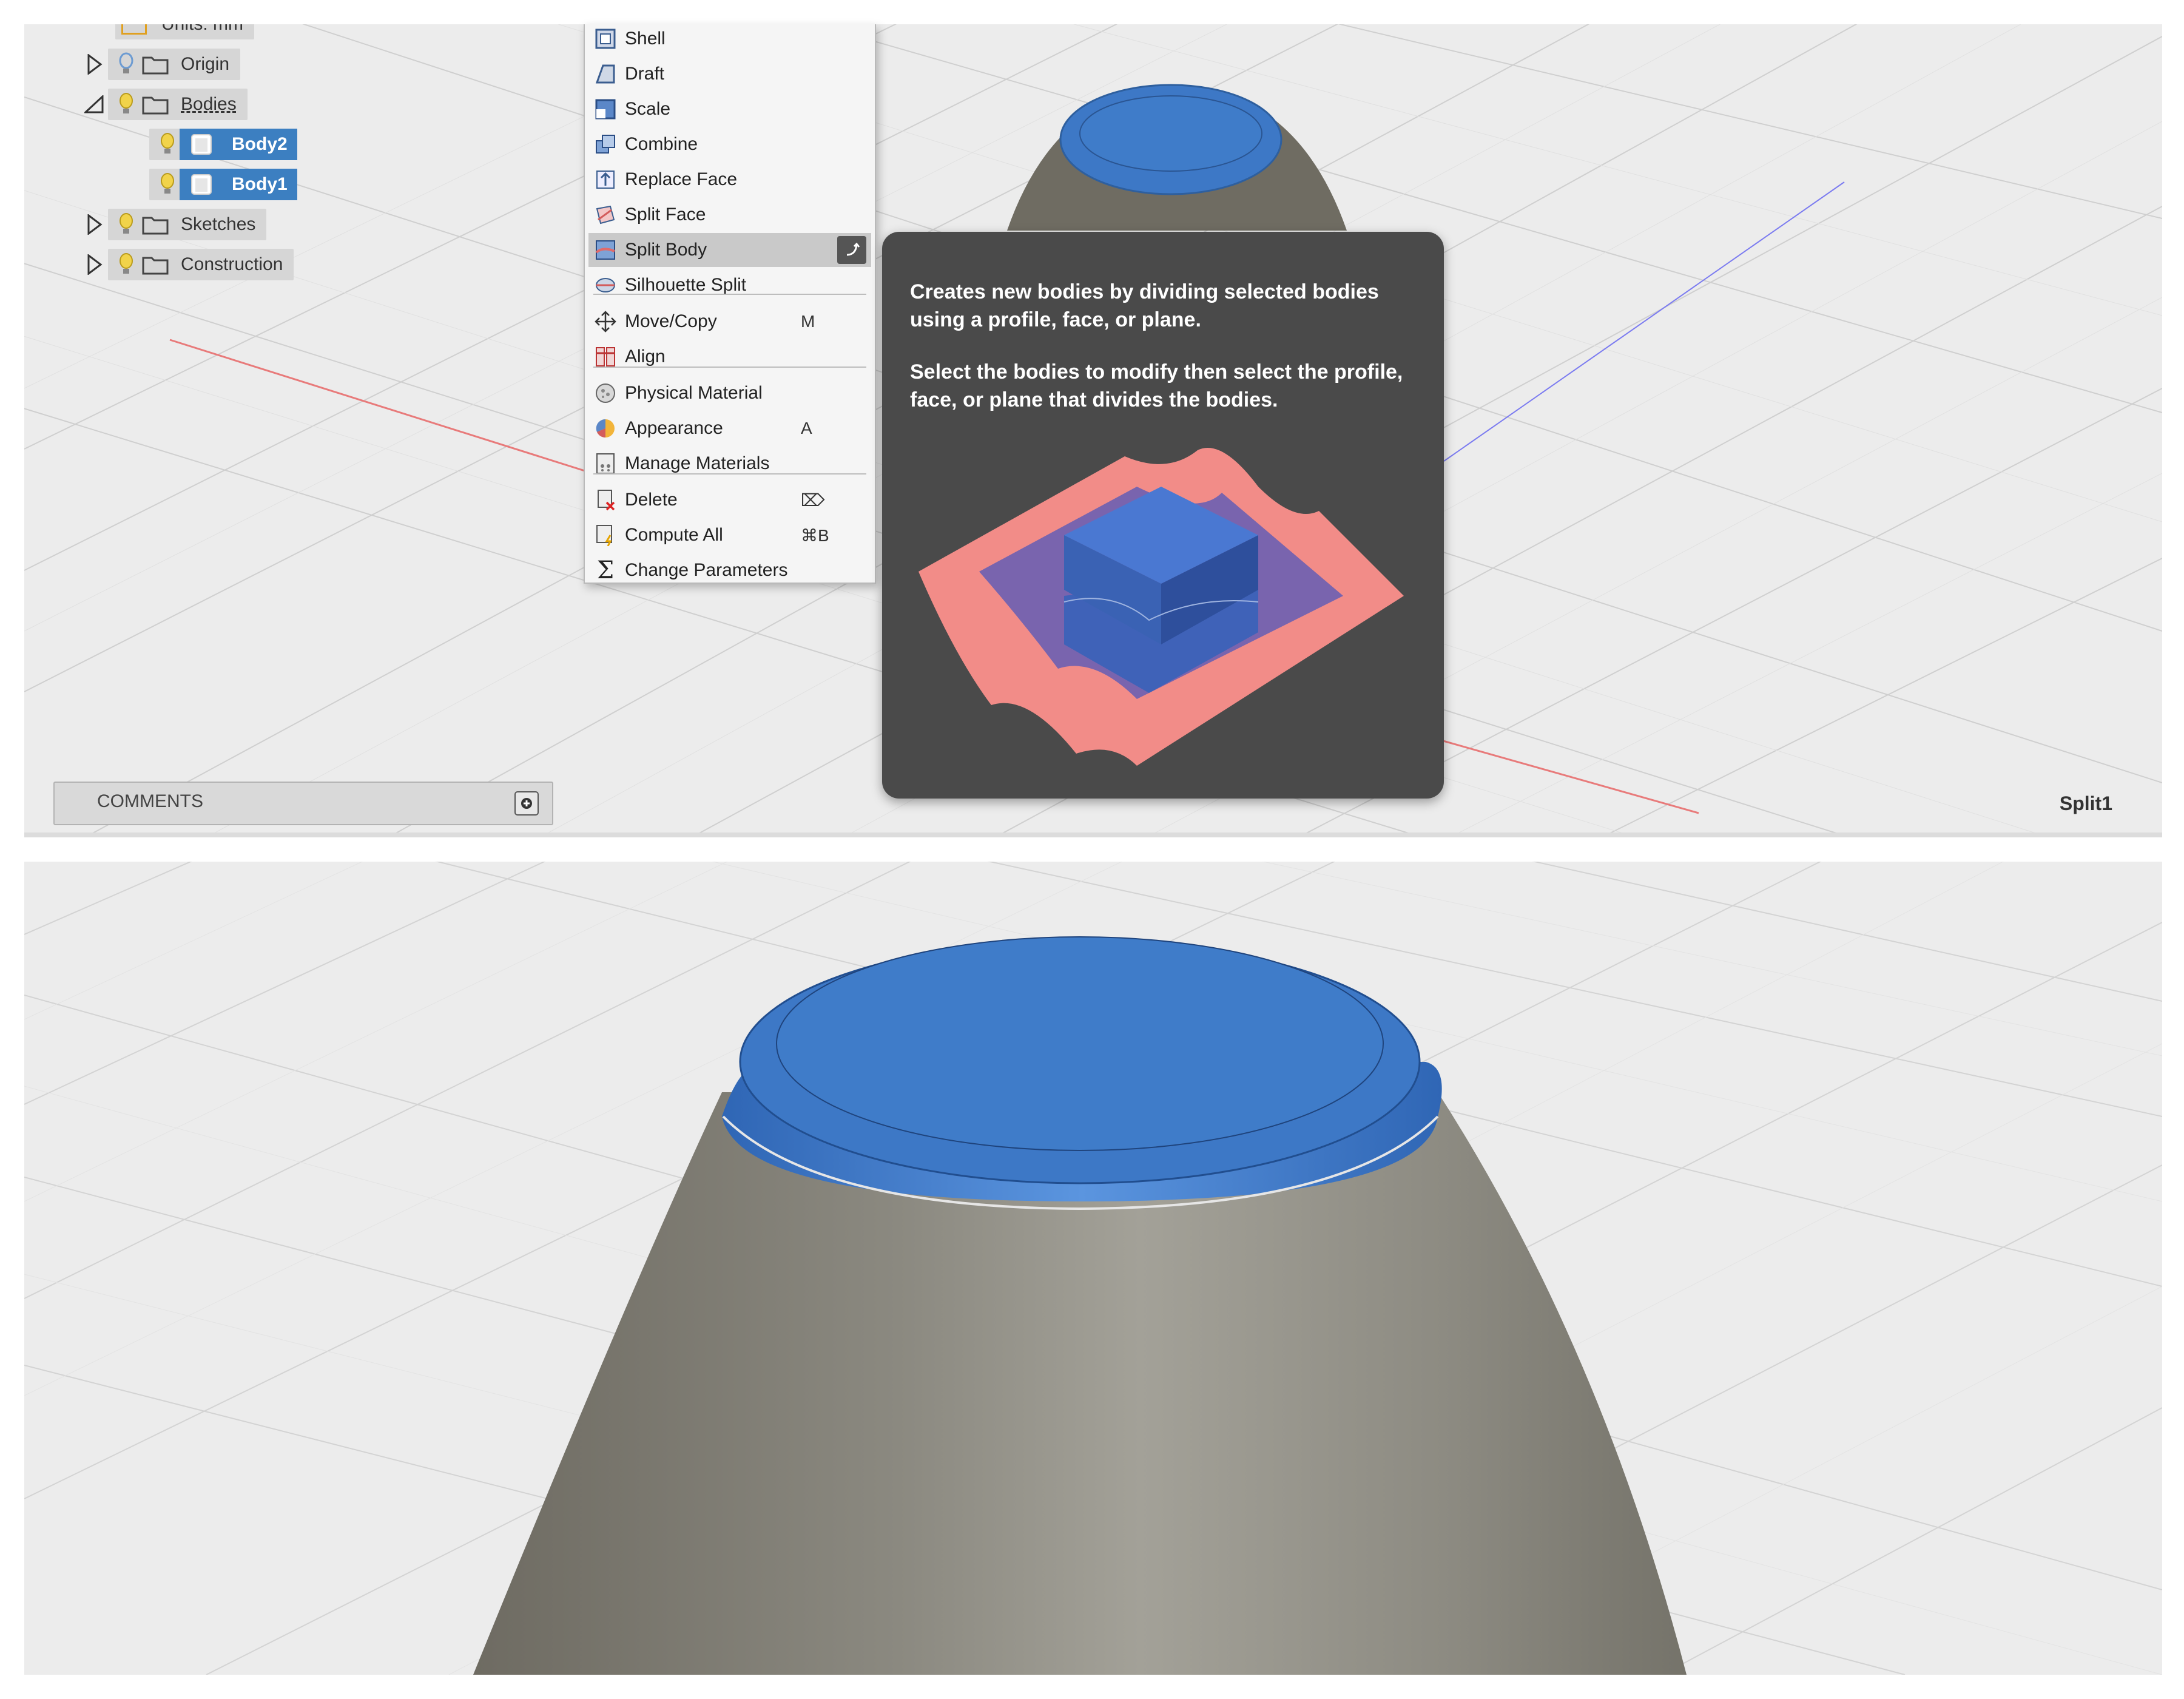  What do you see at coordinates (666, 250) in the screenshot?
I see `menu-item-label: Split Body` at bounding box center [666, 250].